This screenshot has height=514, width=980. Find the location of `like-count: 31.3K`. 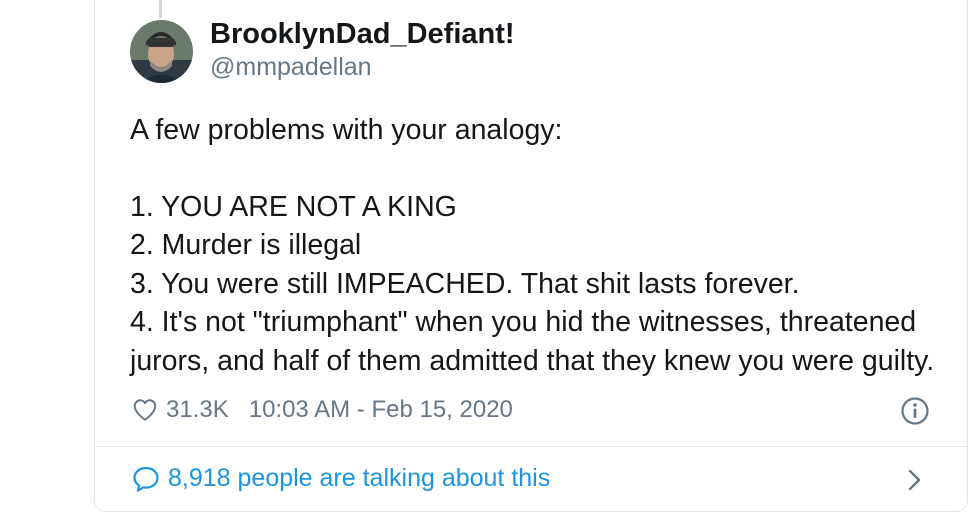

like-count: 31.3K is located at coordinates (197, 410).